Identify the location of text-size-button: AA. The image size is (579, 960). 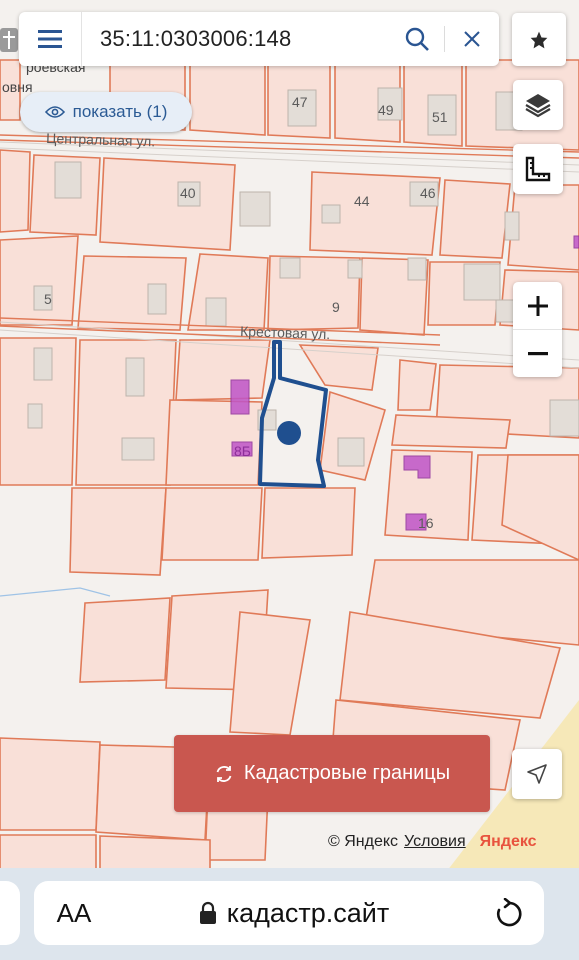
(74, 913).